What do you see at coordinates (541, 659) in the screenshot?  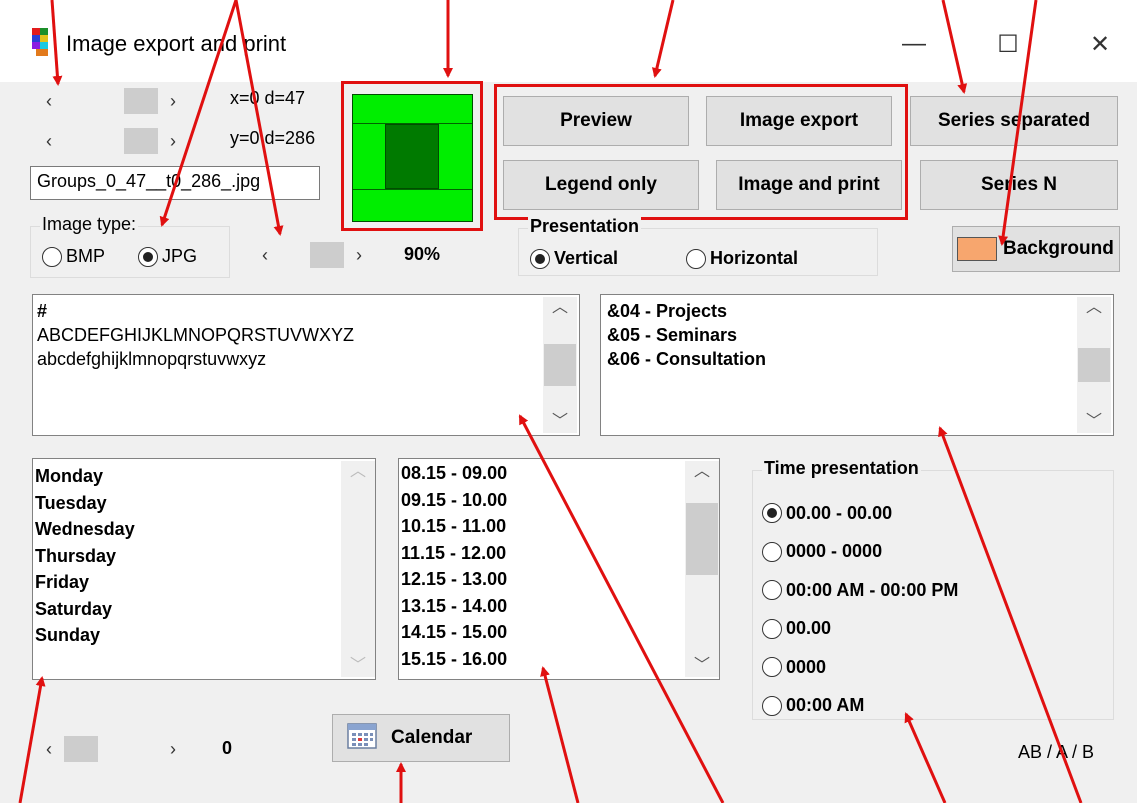 I see `list-item: 15.15 - 16.00` at bounding box center [541, 659].